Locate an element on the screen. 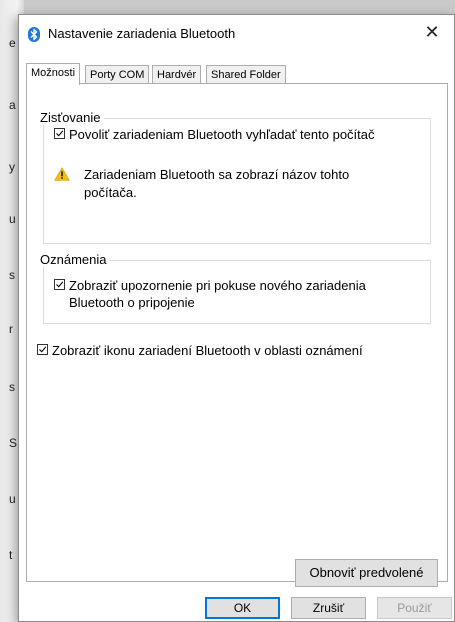 This screenshot has height=622, width=455. warning-text-line2: počítača. is located at coordinates (110, 192).